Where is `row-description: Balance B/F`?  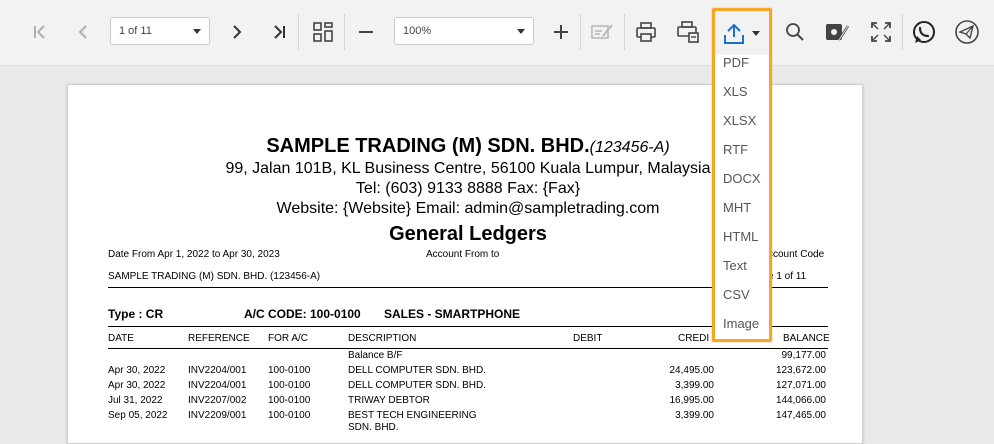 row-description: Balance B/F is located at coordinates (375, 355).